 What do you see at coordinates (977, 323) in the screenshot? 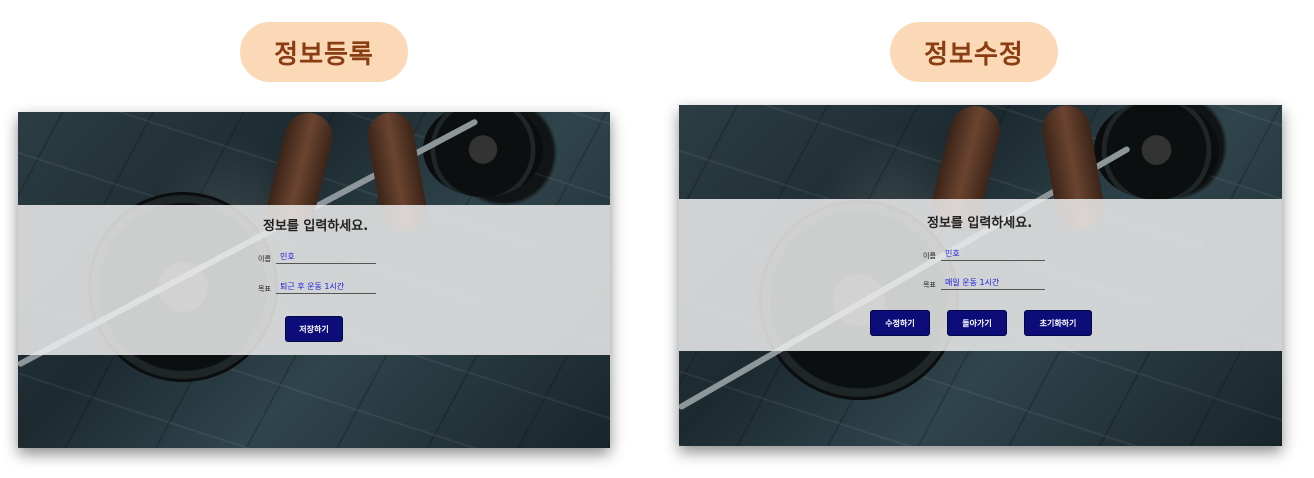
I see `back-button: 돌아가기` at bounding box center [977, 323].